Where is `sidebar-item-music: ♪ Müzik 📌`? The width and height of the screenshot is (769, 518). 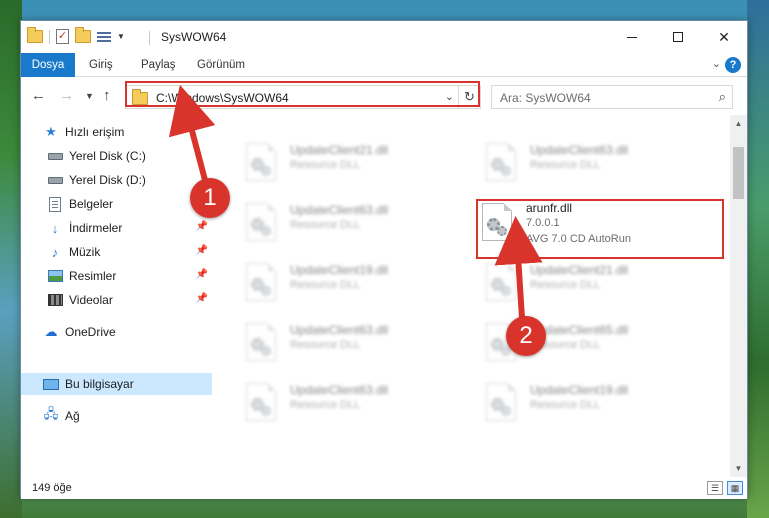
sidebar-item-music: ♪ Müzik 📌 is located at coordinates (116, 252).